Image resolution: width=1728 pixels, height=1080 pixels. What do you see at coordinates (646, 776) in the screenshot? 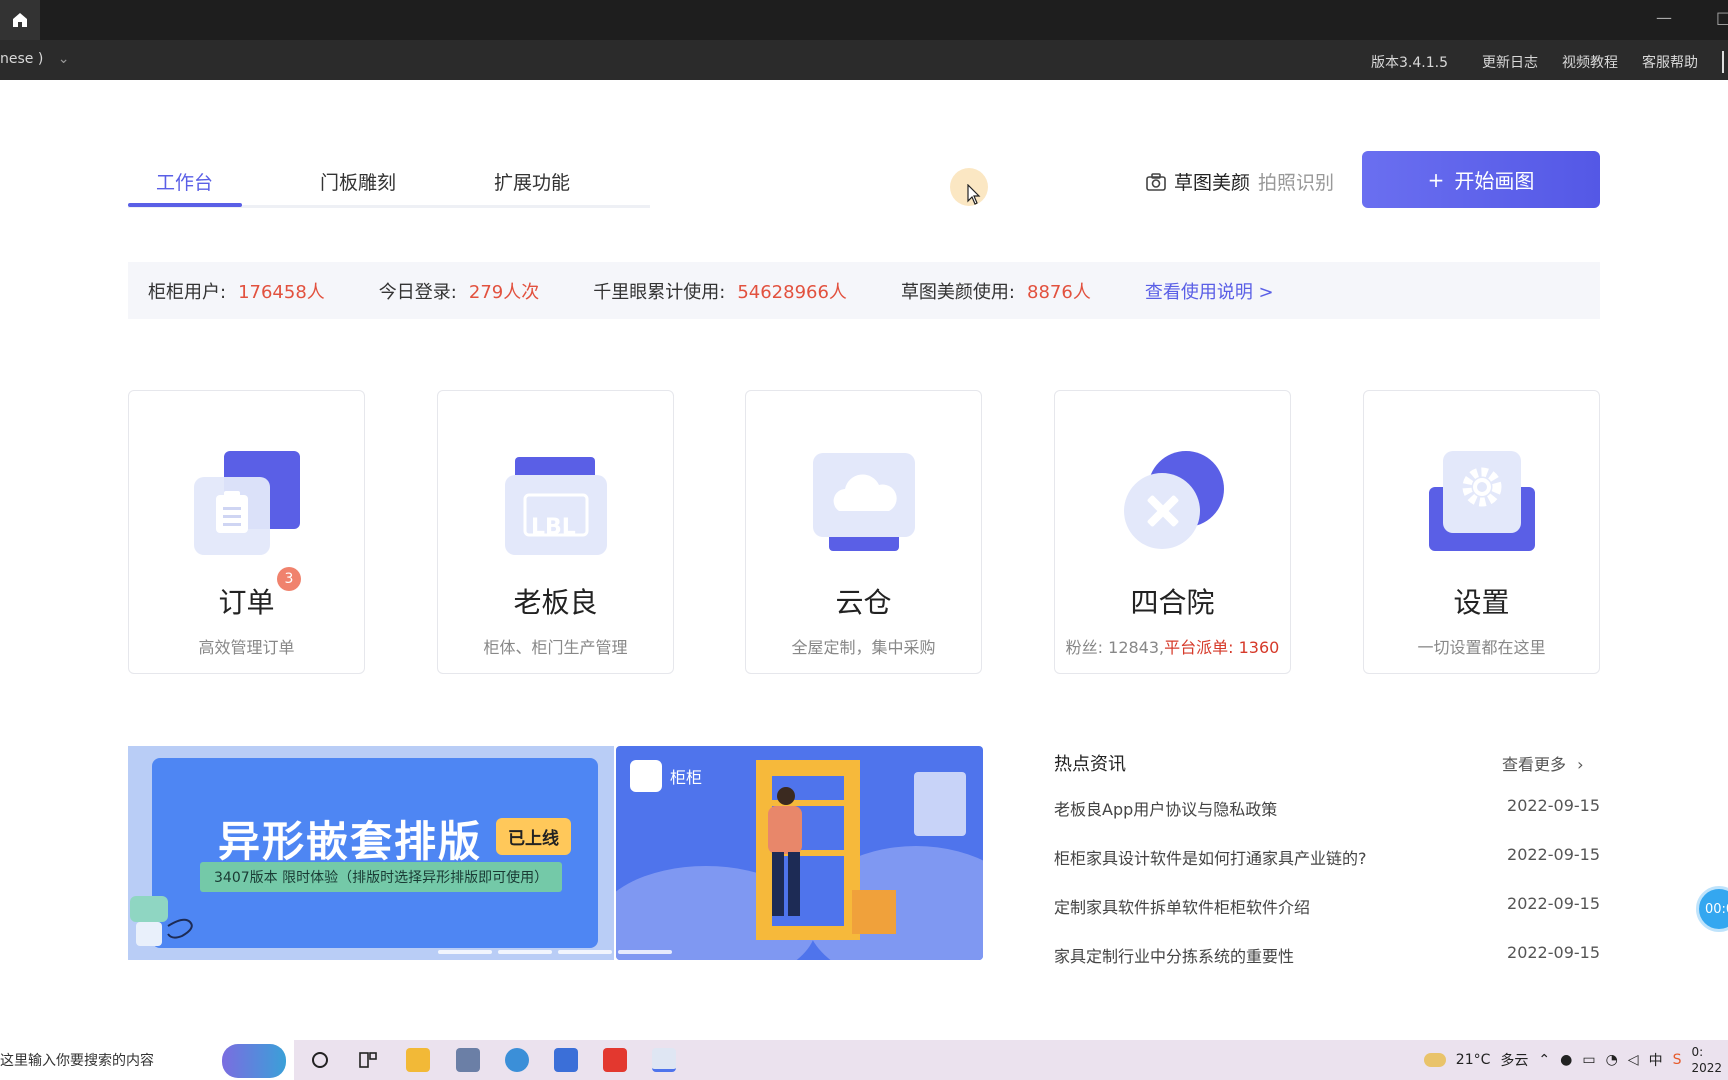
I see `bird-logo-icon` at bounding box center [646, 776].